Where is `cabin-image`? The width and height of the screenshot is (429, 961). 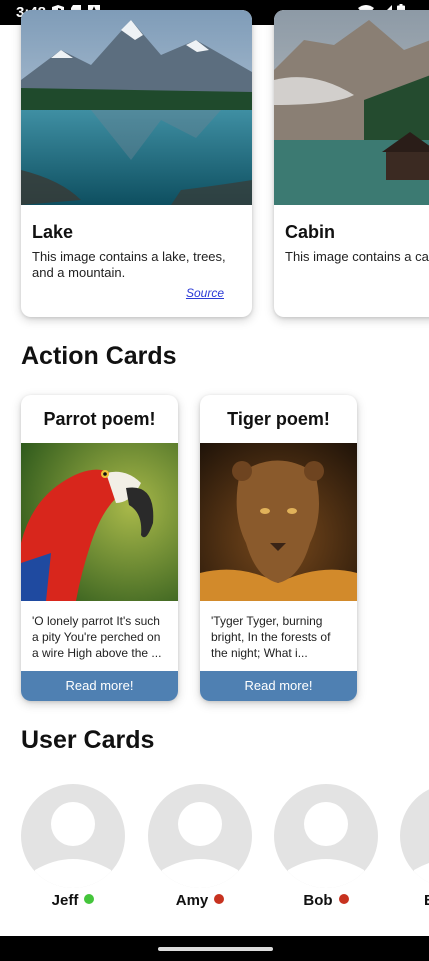 cabin-image is located at coordinates (351, 107).